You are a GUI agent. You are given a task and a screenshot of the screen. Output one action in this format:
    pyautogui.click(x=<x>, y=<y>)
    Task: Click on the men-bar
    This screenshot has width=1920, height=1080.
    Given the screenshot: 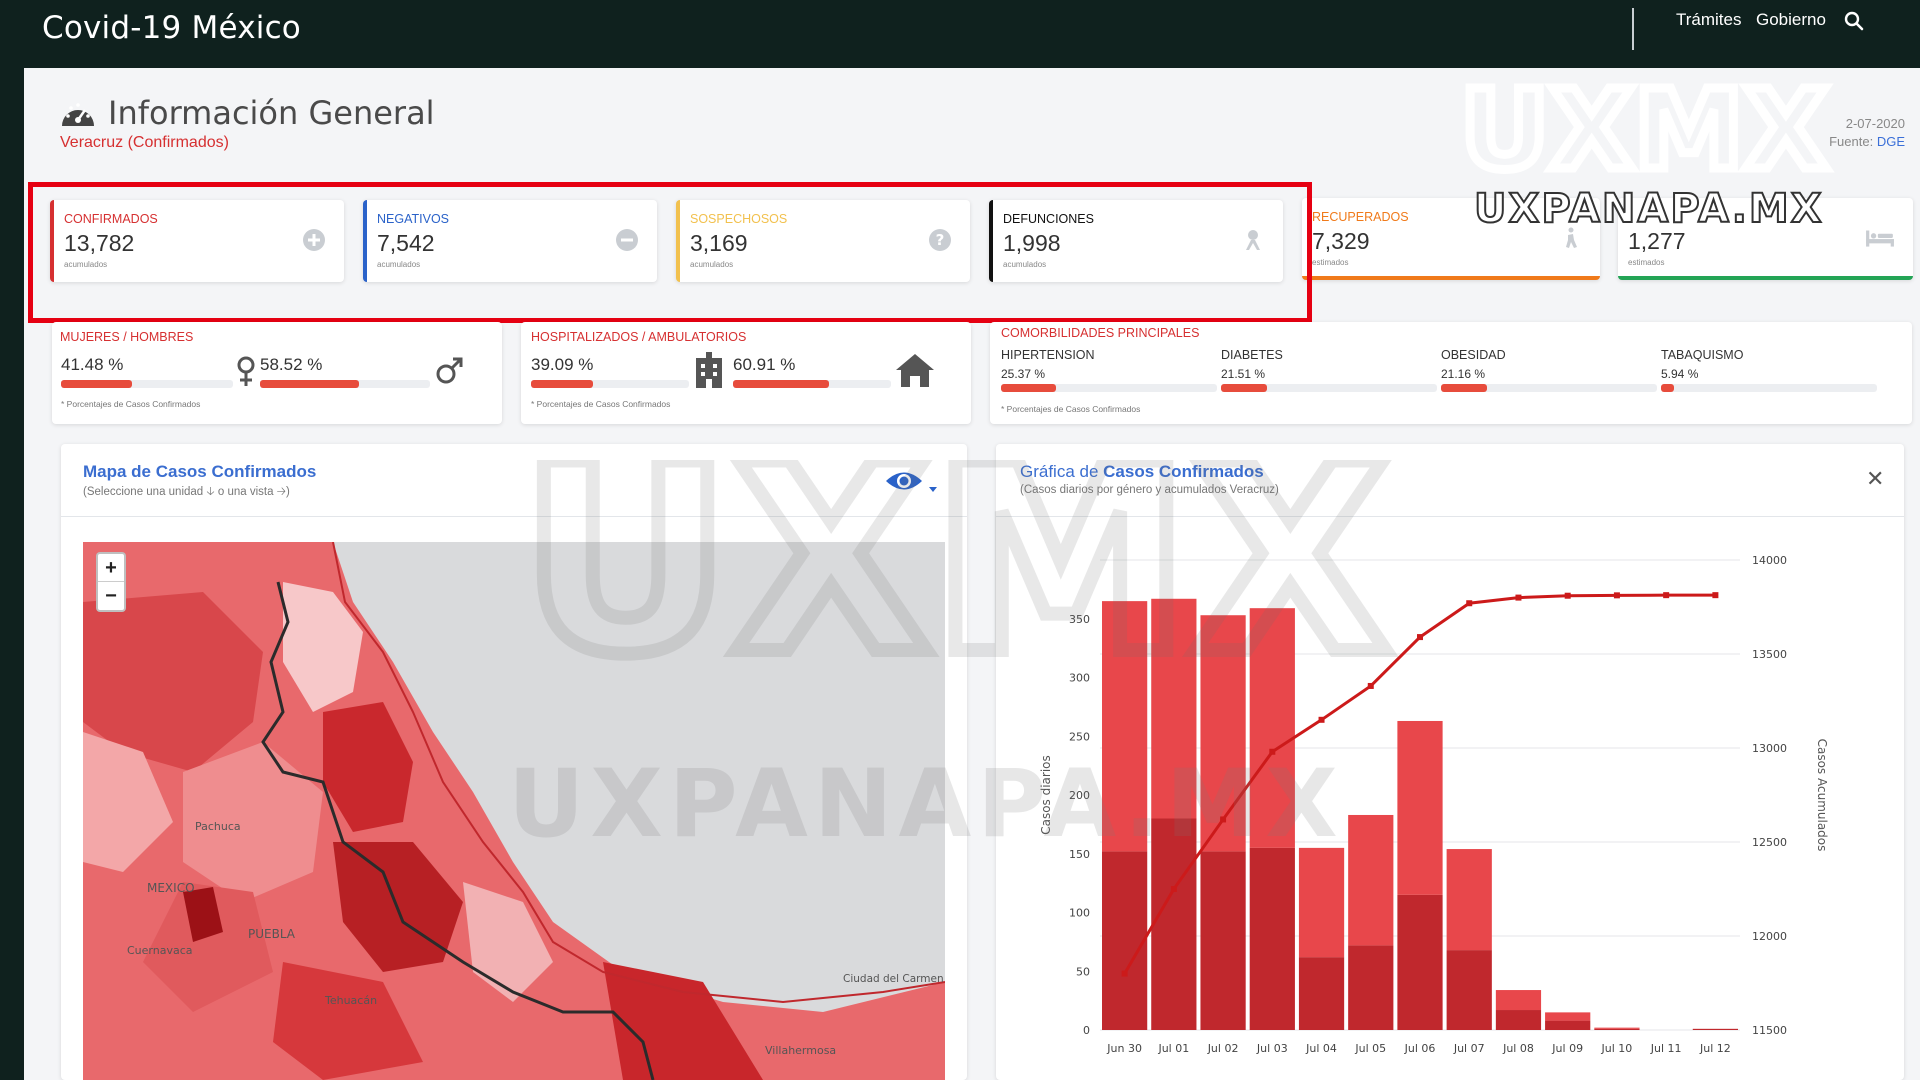 What is the action you would take?
    pyautogui.click(x=345, y=384)
    